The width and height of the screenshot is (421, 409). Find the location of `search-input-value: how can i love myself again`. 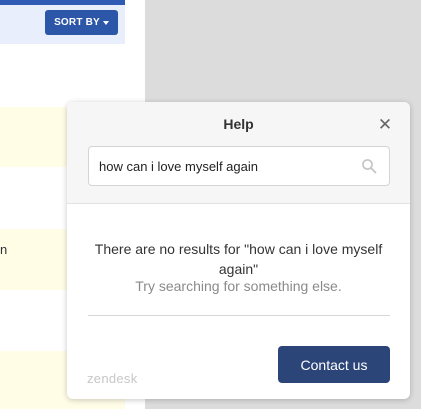

search-input-value: how can i love myself again is located at coordinates (178, 166).